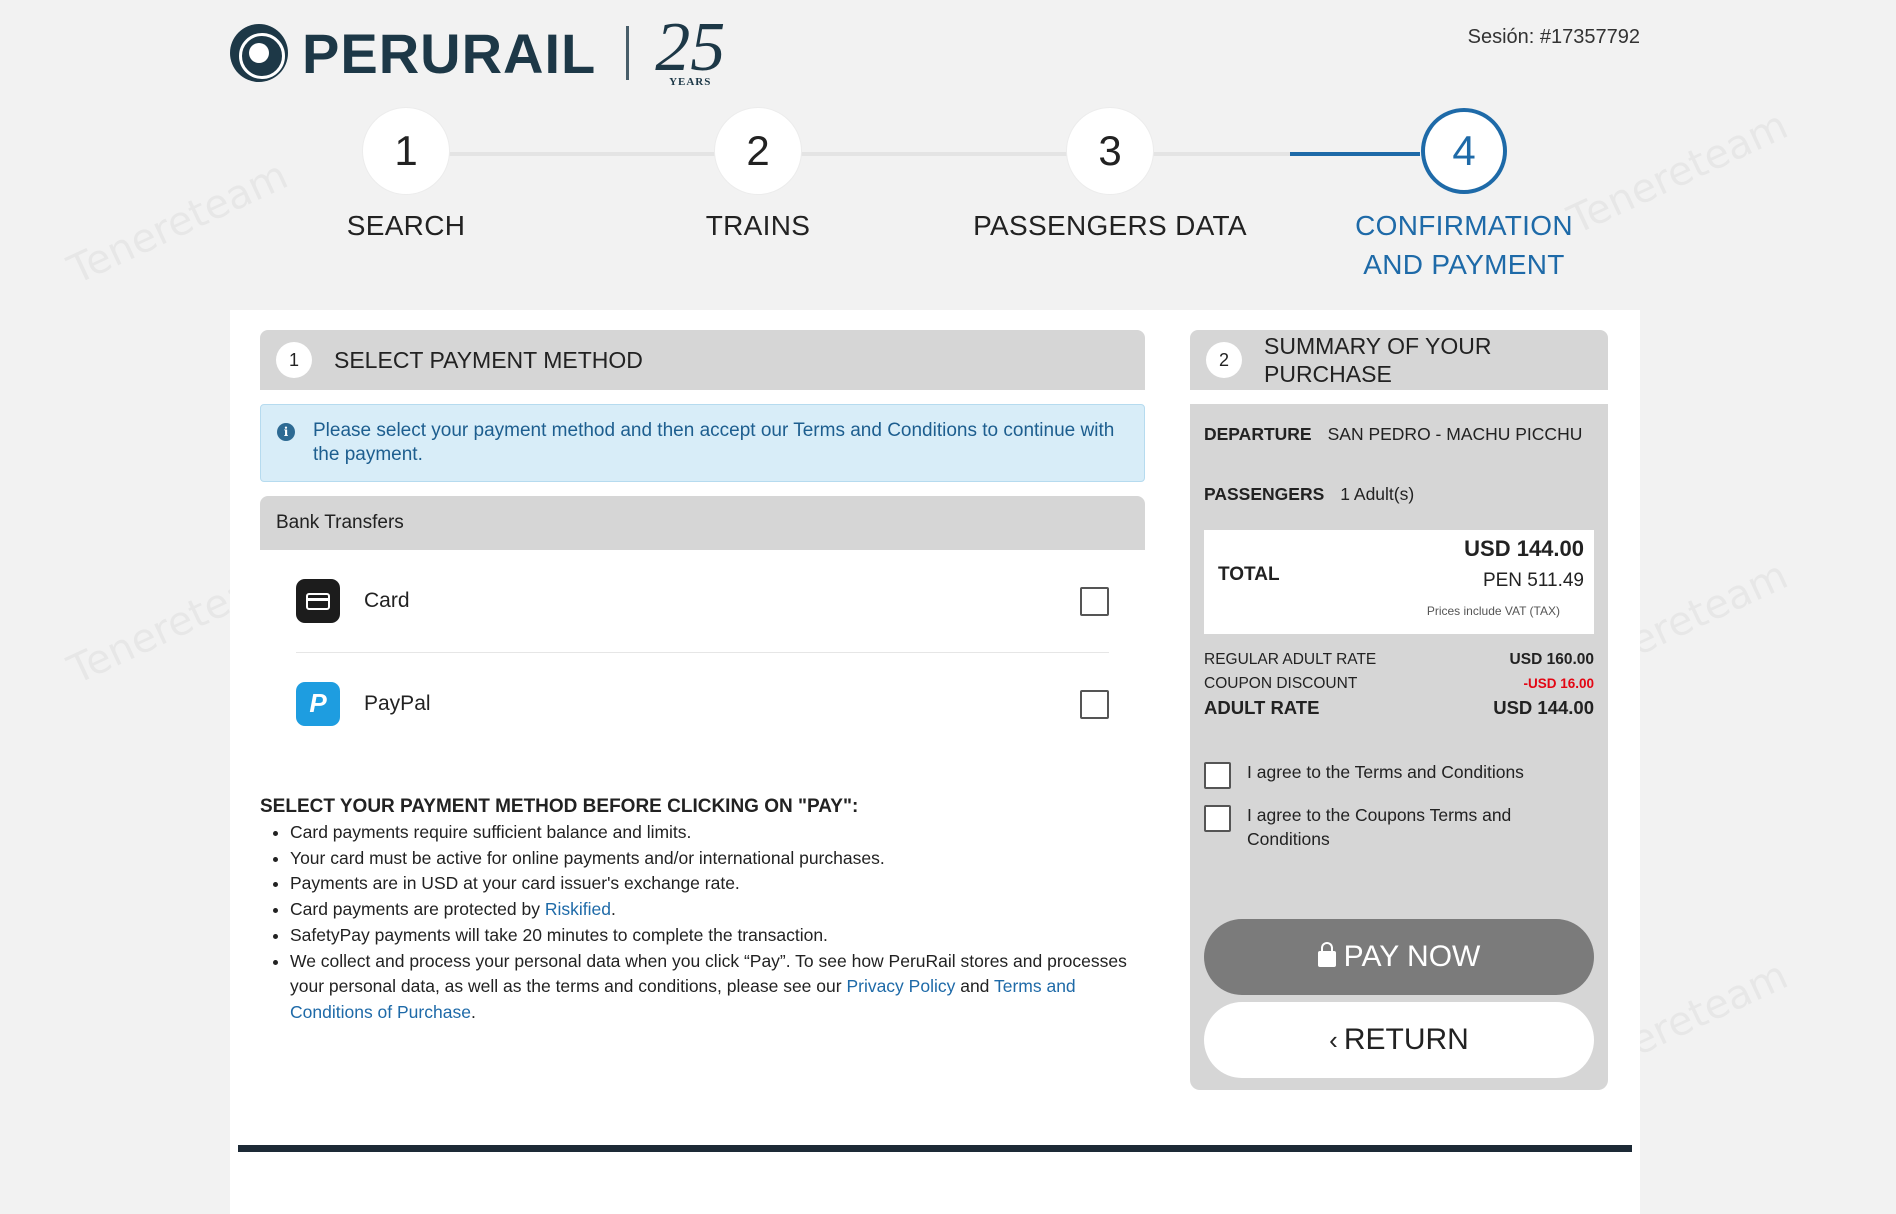 The width and height of the screenshot is (1896, 1214). I want to click on step-label: TRAINS, so click(758, 225).